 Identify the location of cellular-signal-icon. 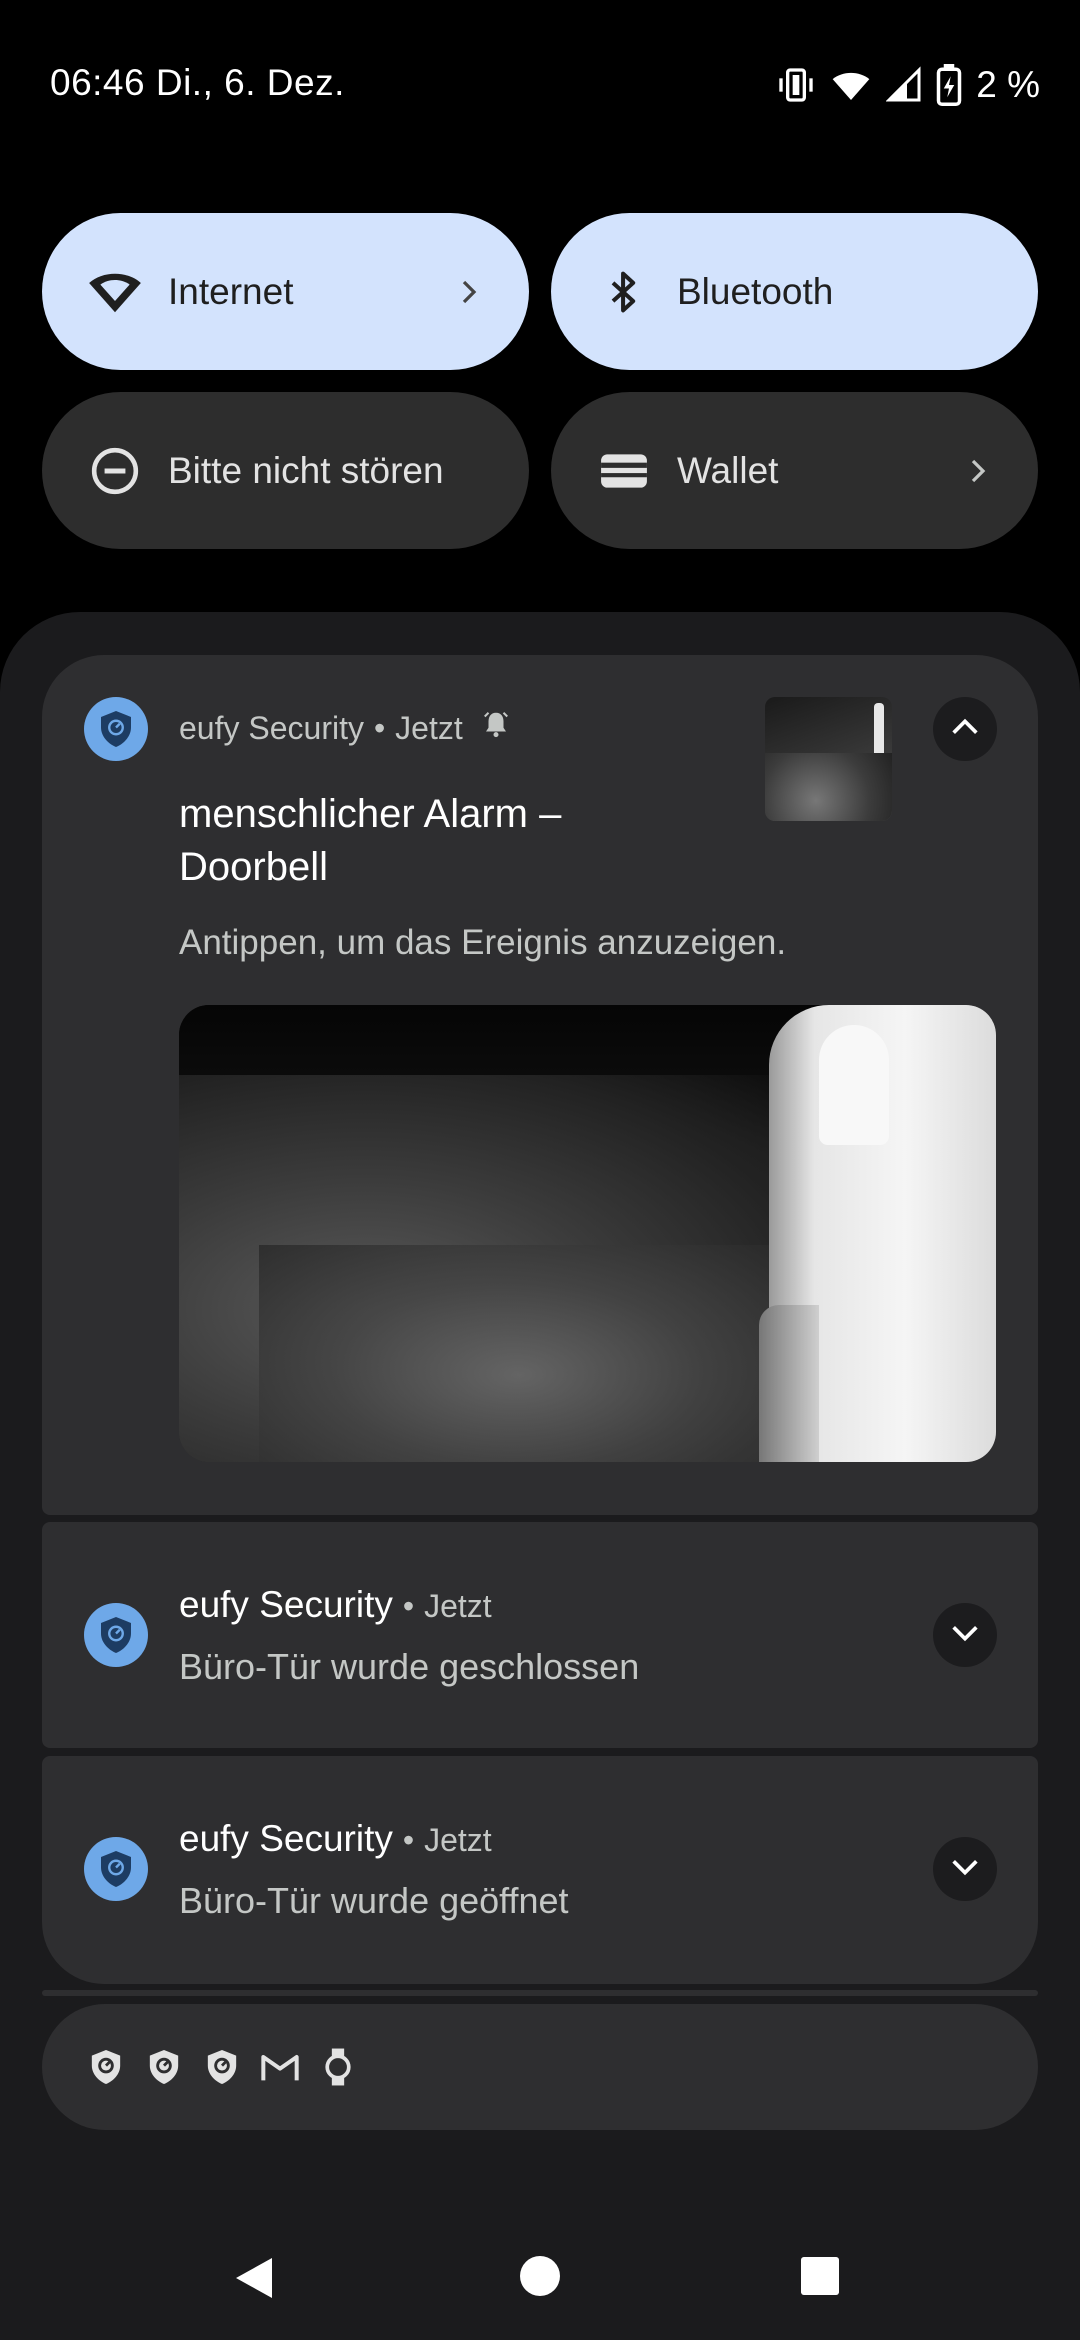
(904, 85).